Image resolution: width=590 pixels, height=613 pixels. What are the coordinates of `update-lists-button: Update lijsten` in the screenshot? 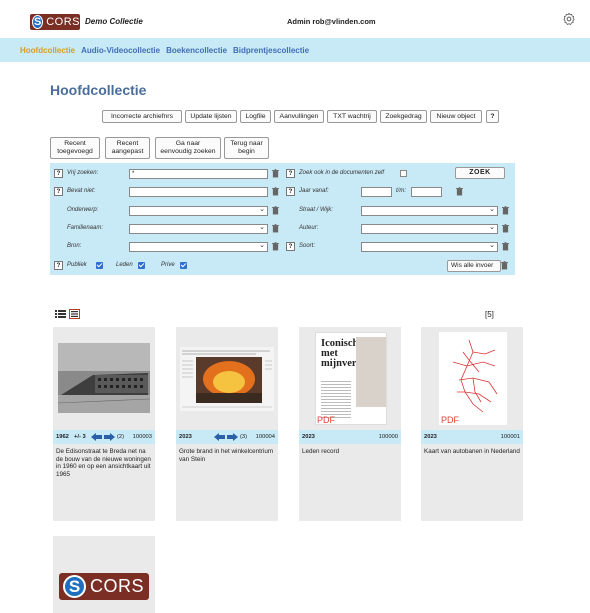 It's located at (211, 116).